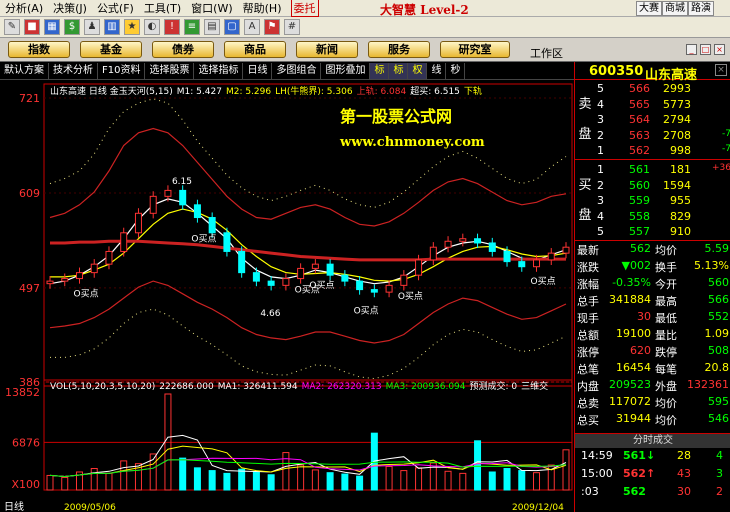  I want to click on quote-label: 跌停, so click(666, 352).